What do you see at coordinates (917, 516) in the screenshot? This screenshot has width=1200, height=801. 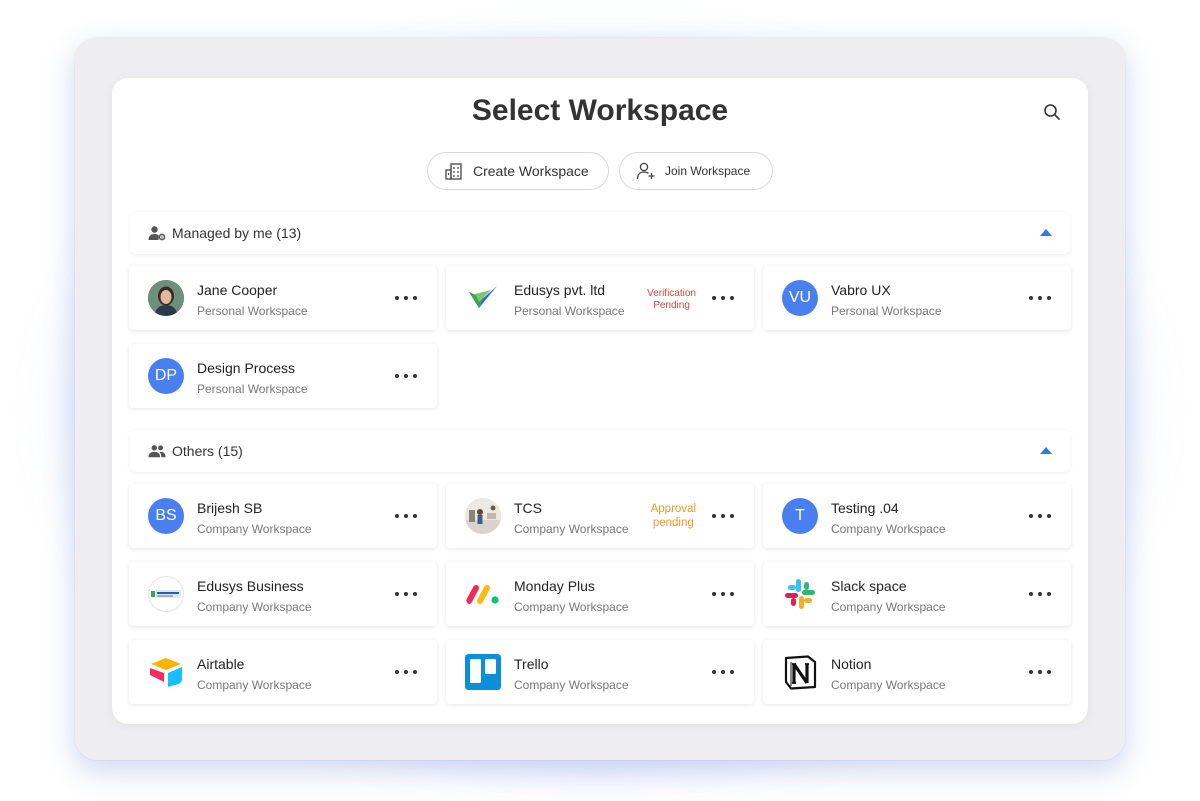 I see `workspace-card: T Testing .04 Company Workspace` at bounding box center [917, 516].